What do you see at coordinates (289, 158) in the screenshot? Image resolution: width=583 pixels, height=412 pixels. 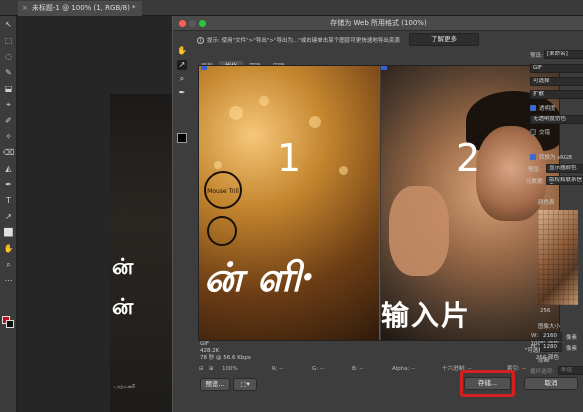 I see `preview-number-1: 1` at bounding box center [289, 158].